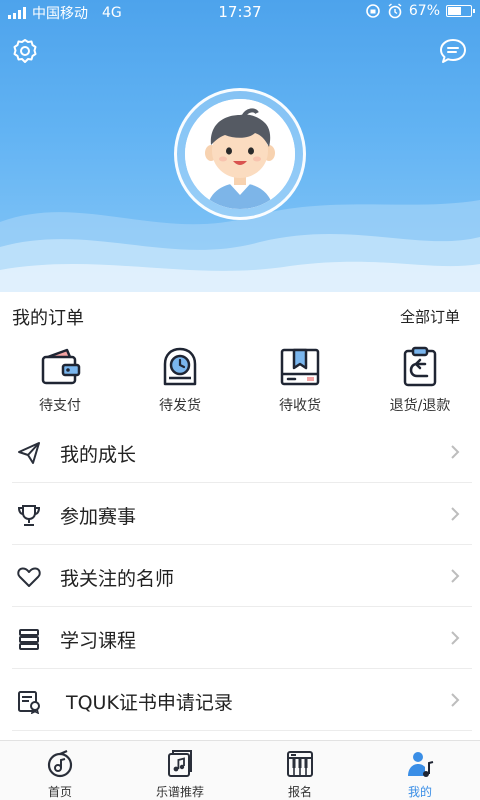 The image size is (480, 800). What do you see at coordinates (419, 792) in the screenshot?
I see `tab-label: 我的` at bounding box center [419, 792].